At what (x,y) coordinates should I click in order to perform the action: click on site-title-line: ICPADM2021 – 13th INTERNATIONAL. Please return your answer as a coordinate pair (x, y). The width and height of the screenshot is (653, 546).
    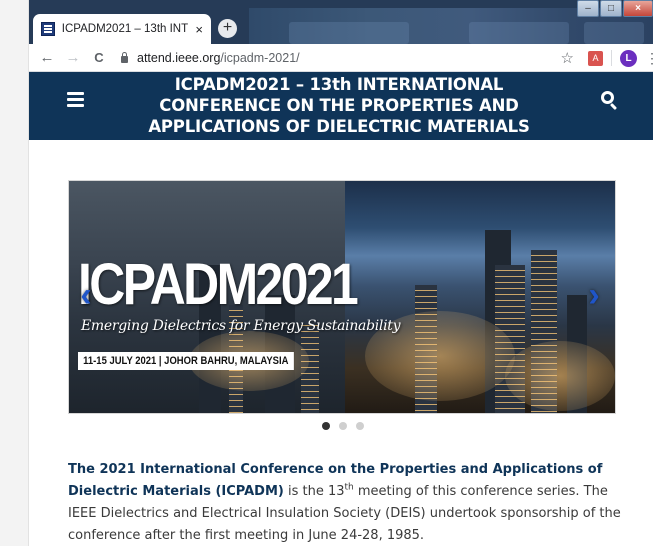
    Looking at the image, I should click on (339, 84).